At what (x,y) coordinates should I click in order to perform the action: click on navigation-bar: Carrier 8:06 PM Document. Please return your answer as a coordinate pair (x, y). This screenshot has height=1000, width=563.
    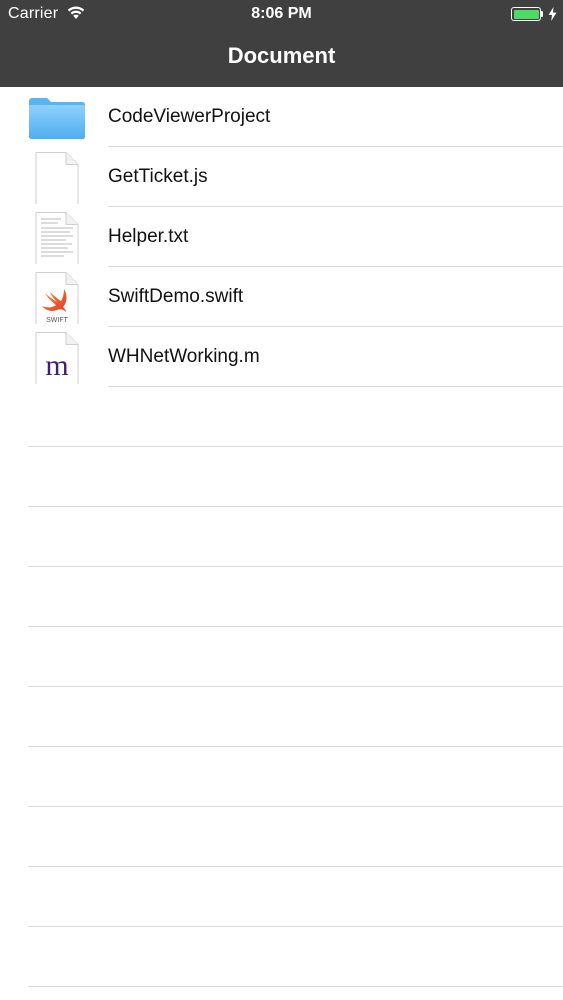
    Looking at the image, I should click on (281, 43).